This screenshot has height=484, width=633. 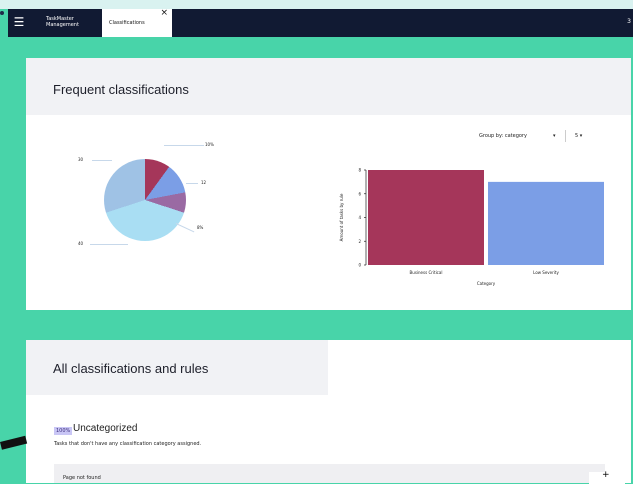 I want to click on card-title: Frequent classifications, so click(x=121, y=89).